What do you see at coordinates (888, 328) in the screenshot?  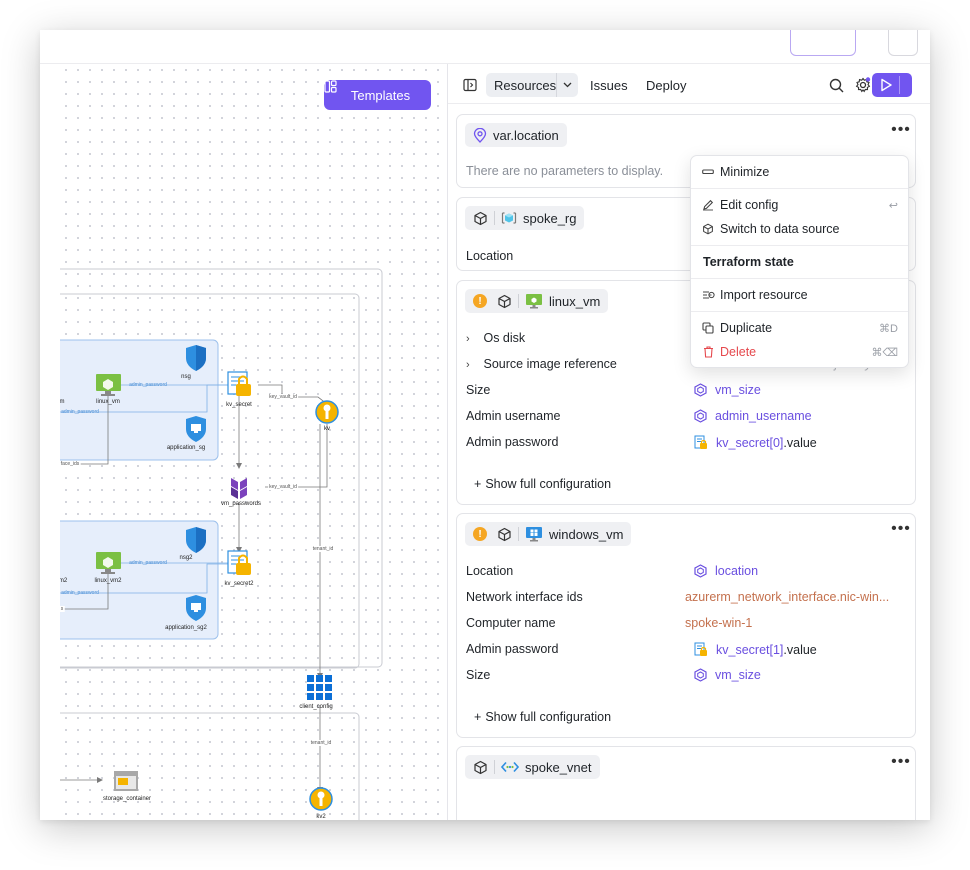 I see `shortcut-hint: ⌘D` at bounding box center [888, 328].